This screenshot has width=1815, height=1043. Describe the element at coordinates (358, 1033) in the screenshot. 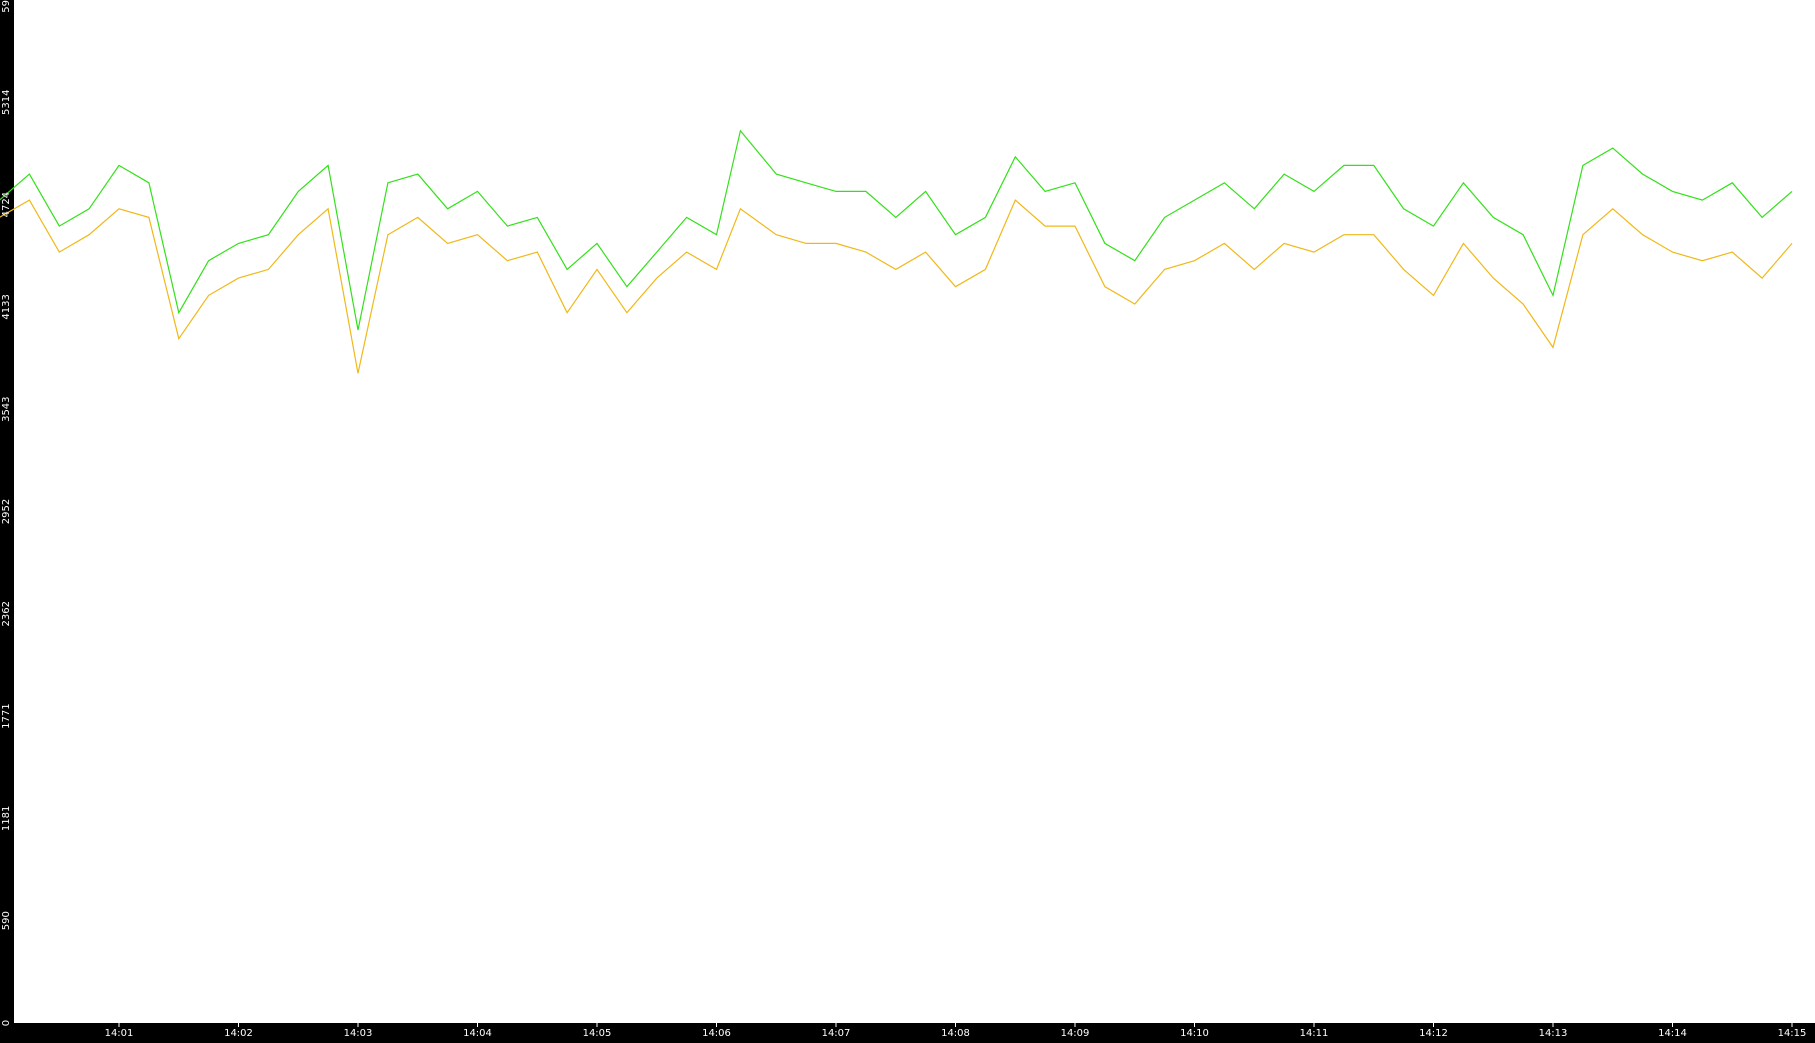

I see `x-tick-label: 14:03` at that location.